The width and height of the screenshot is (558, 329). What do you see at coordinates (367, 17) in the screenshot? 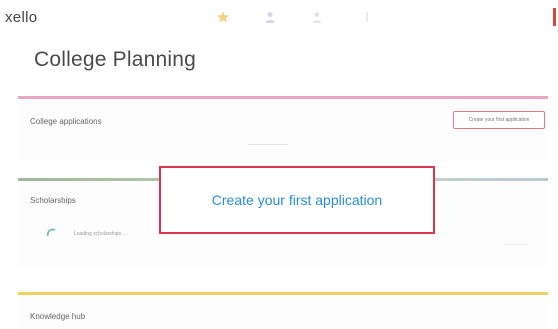
I see `info-icon` at bounding box center [367, 17].